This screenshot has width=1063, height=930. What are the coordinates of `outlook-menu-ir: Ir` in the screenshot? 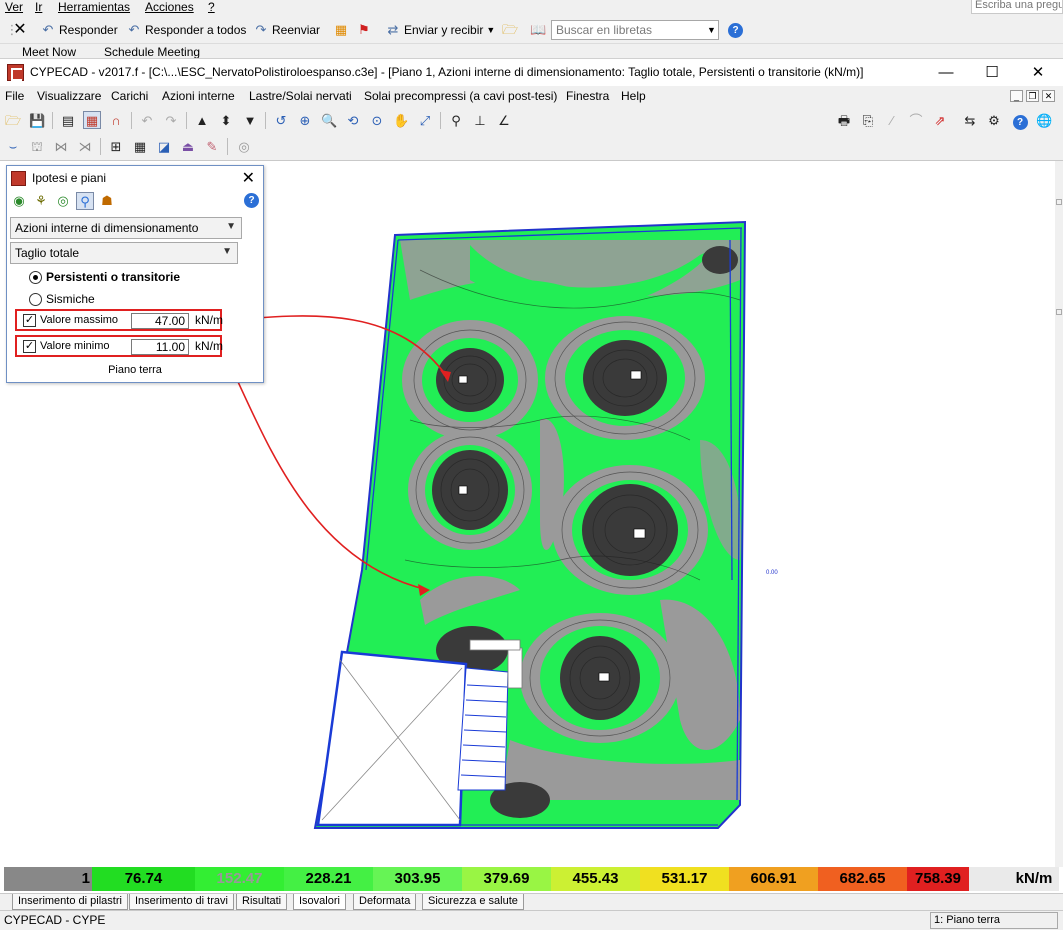 It's located at (38, 7).